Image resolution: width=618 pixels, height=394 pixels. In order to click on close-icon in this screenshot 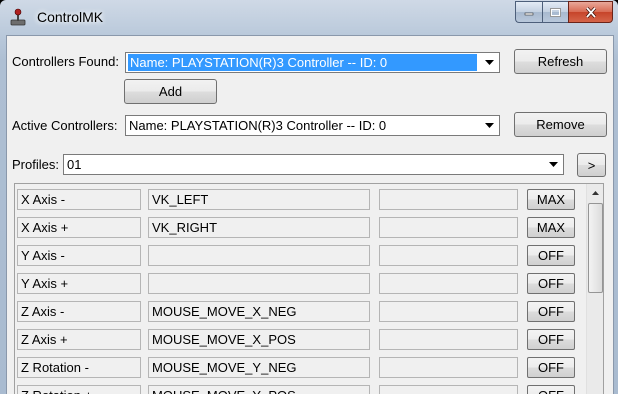, I will do `click(590, 12)`.